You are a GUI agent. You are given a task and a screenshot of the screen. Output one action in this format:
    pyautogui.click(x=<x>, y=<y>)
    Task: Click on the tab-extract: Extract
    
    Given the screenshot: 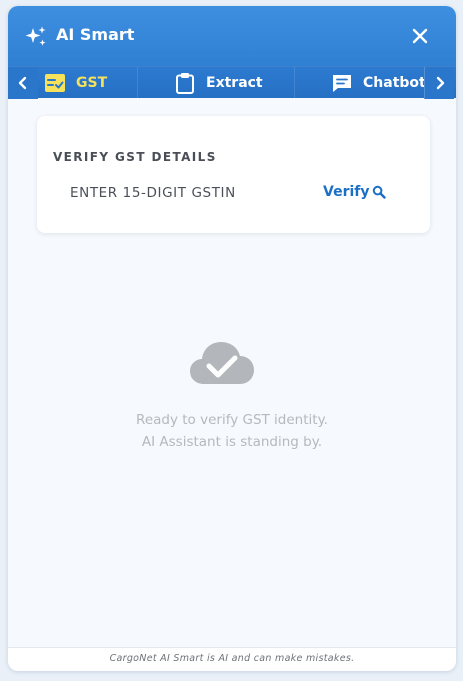 What is the action you would take?
    pyautogui.click(x=216, y=83)
    